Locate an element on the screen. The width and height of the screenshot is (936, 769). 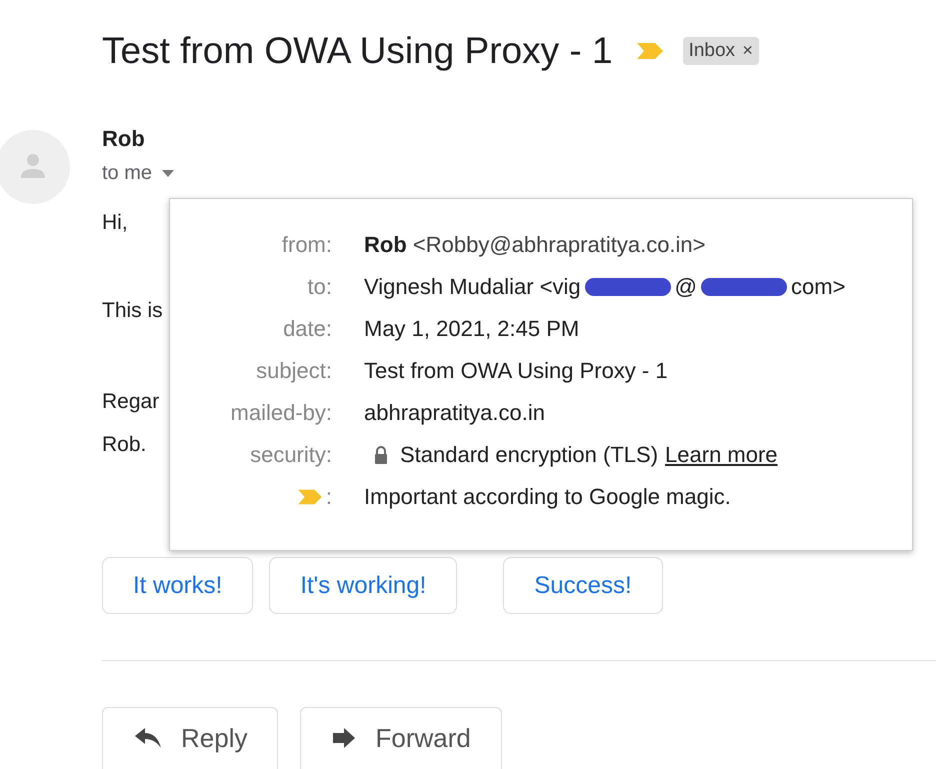
remove-label-button: × is located at coordinates (747, 50).